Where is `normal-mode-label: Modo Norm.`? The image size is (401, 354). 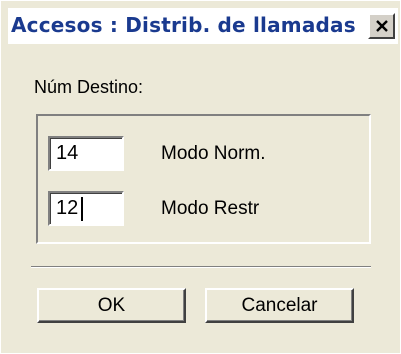 normal-mode-label: Modo Norm. is located at coordinates (213, 153).